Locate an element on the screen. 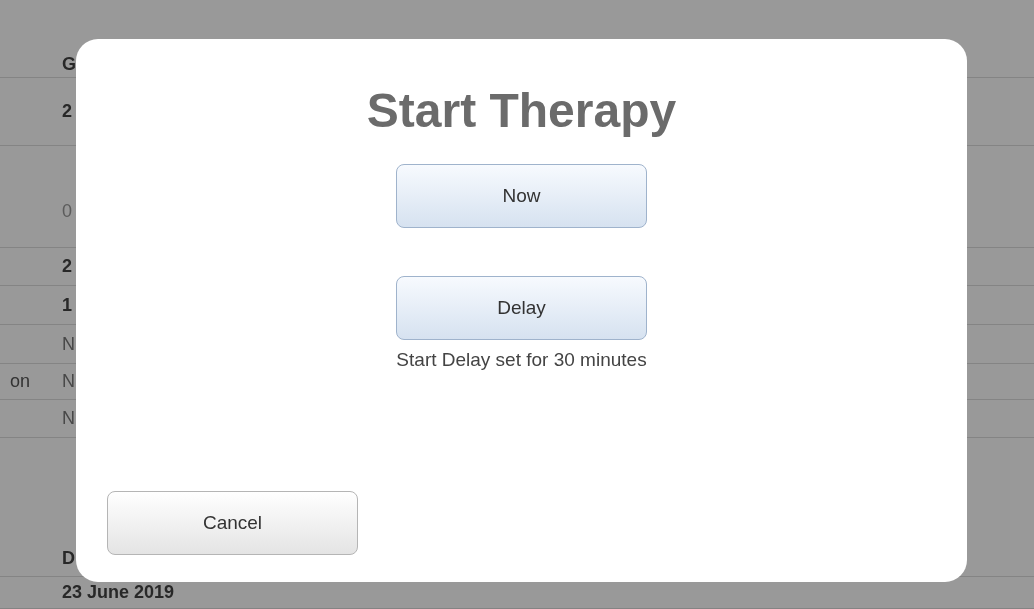  dialog-button: Delay is located at coordinates (521, 308).